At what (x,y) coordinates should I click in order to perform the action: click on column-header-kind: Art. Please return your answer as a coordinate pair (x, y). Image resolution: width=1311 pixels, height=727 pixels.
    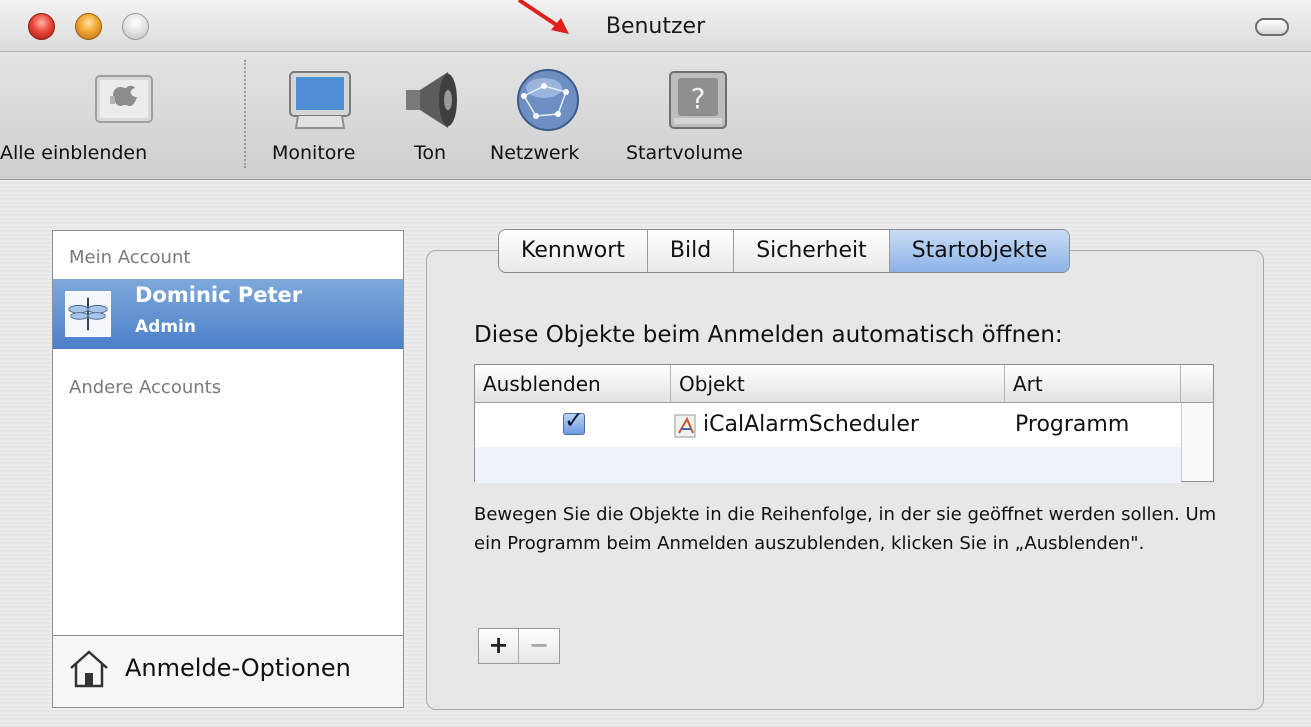
    Looking at the image, I should click on (1093, 384).